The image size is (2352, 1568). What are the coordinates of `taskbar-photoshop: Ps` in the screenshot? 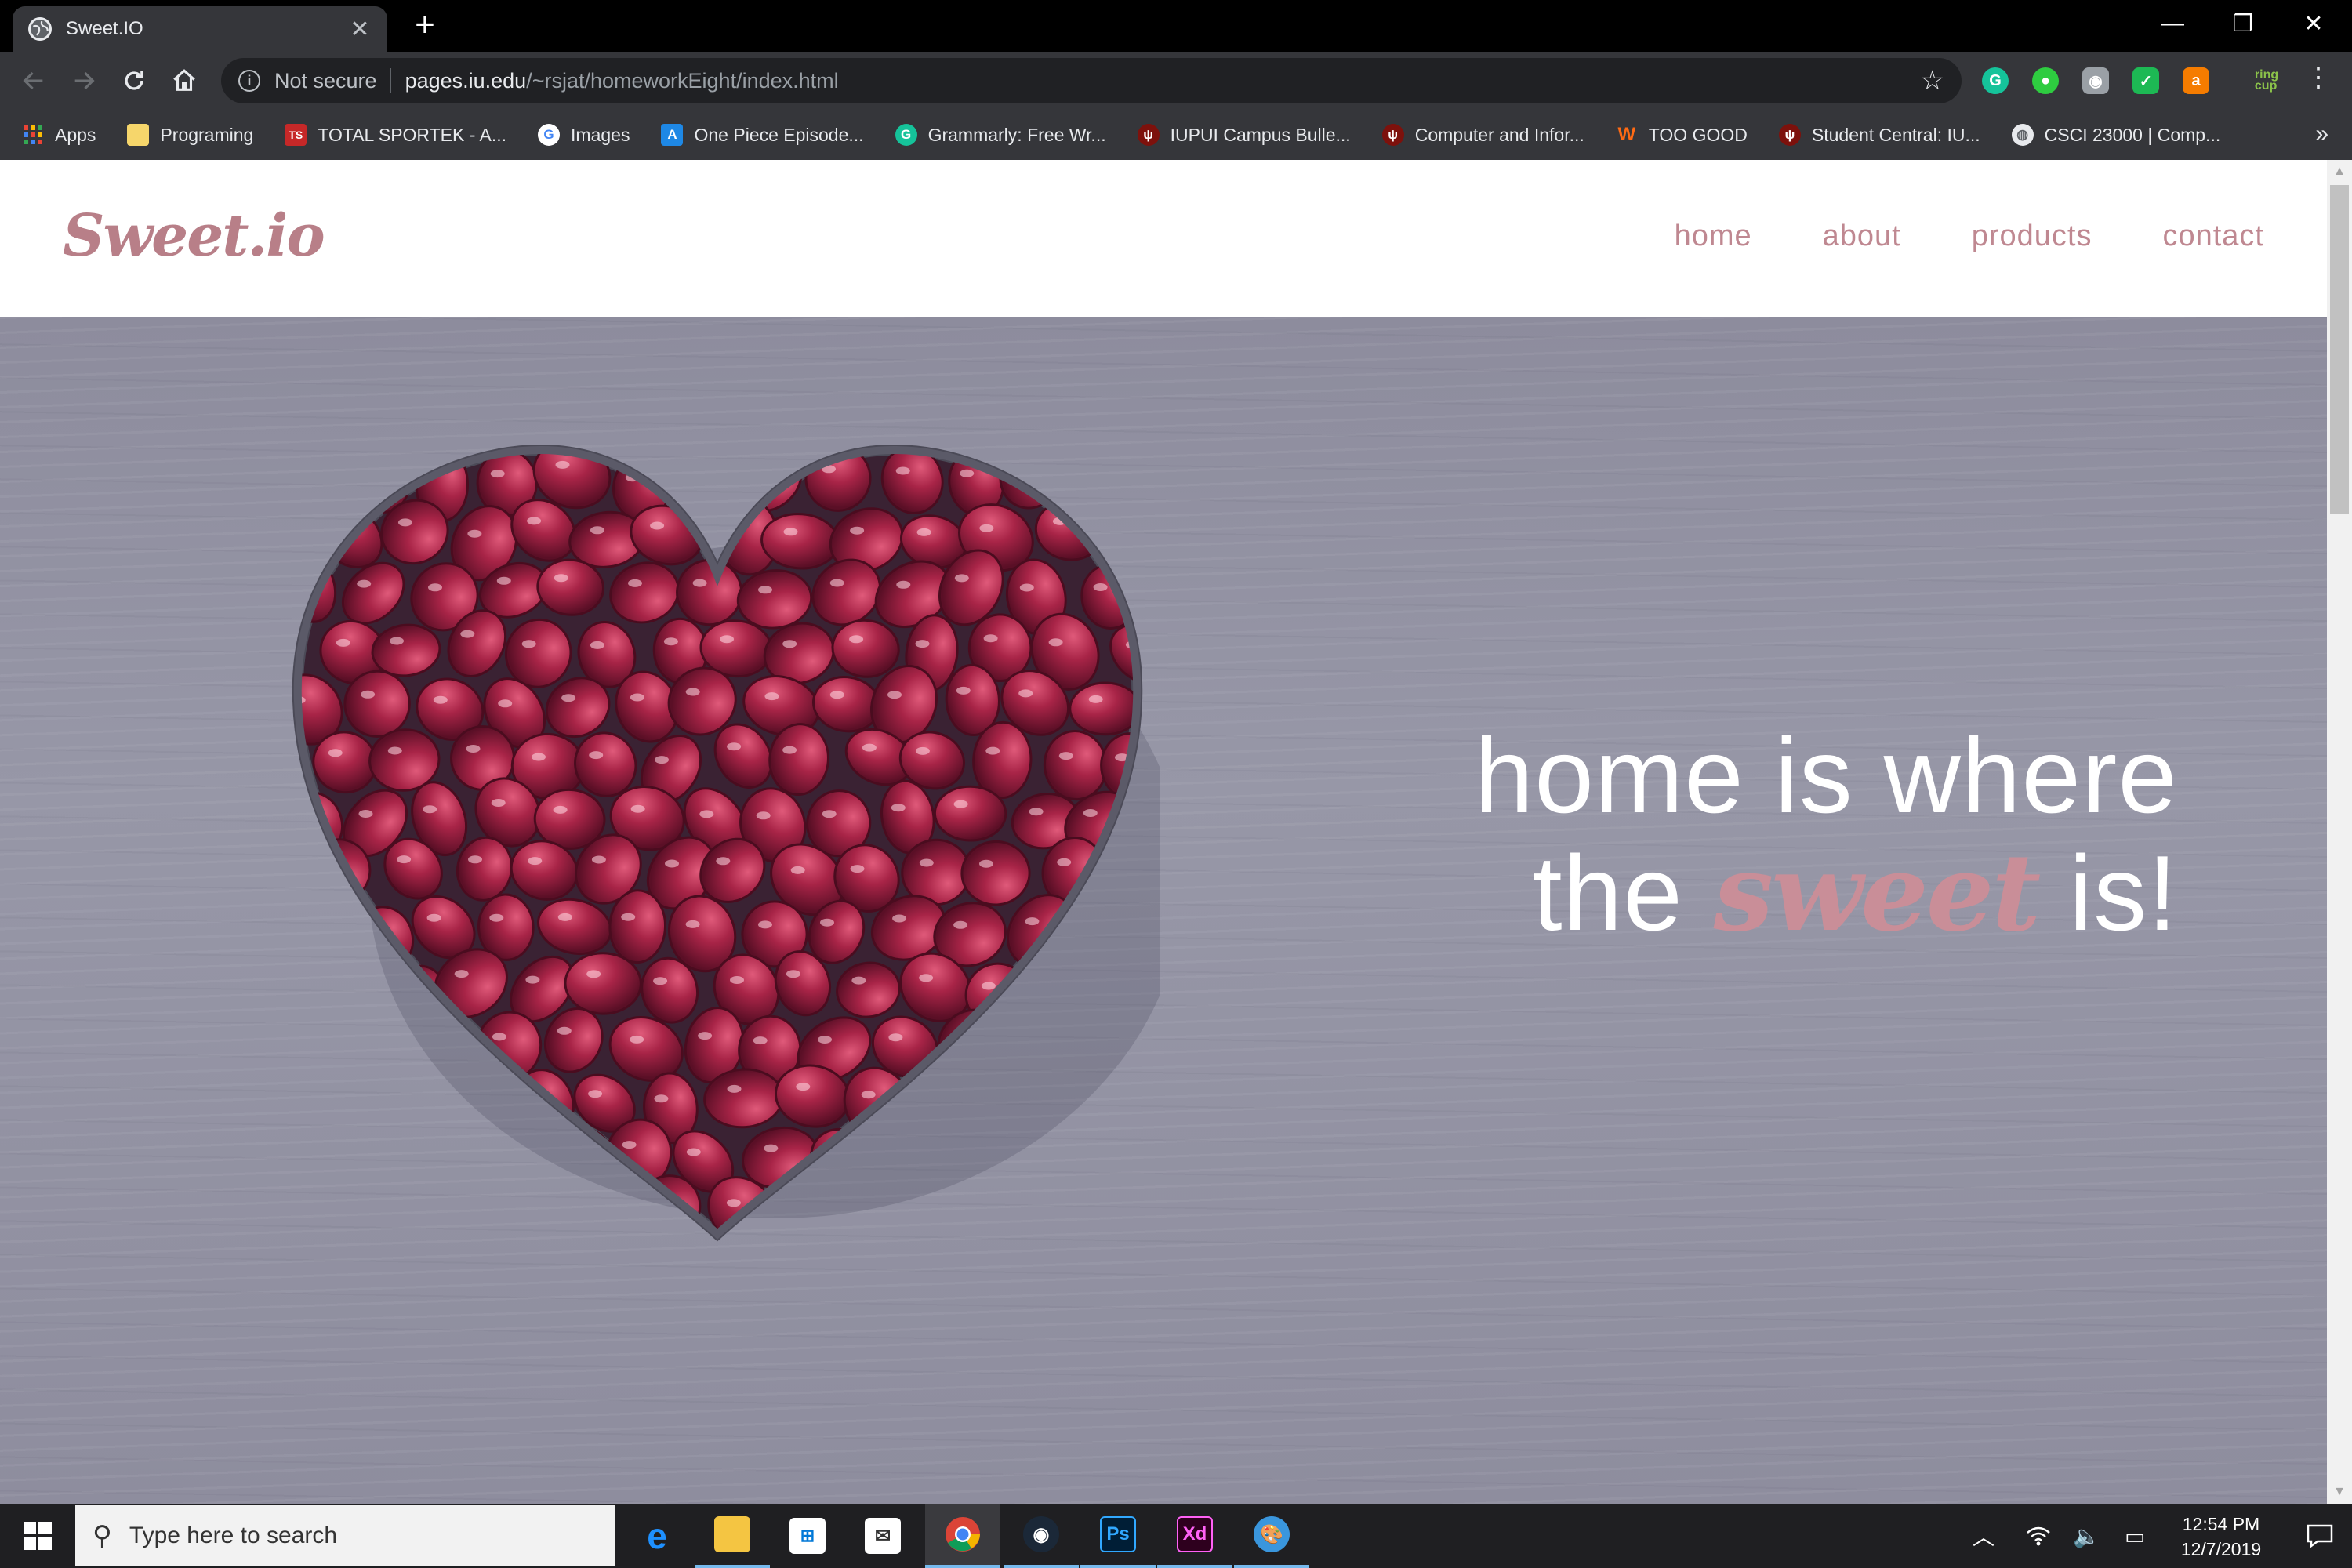 It's located at (1118, 1536).